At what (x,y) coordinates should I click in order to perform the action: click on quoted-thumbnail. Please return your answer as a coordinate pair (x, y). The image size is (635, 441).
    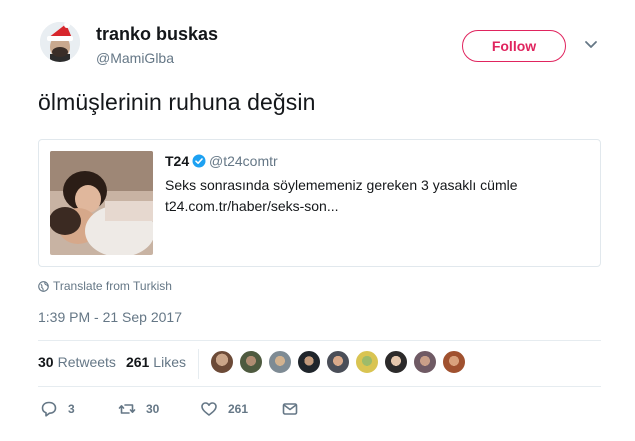
    Looking at the image, I should click on (101, 203).